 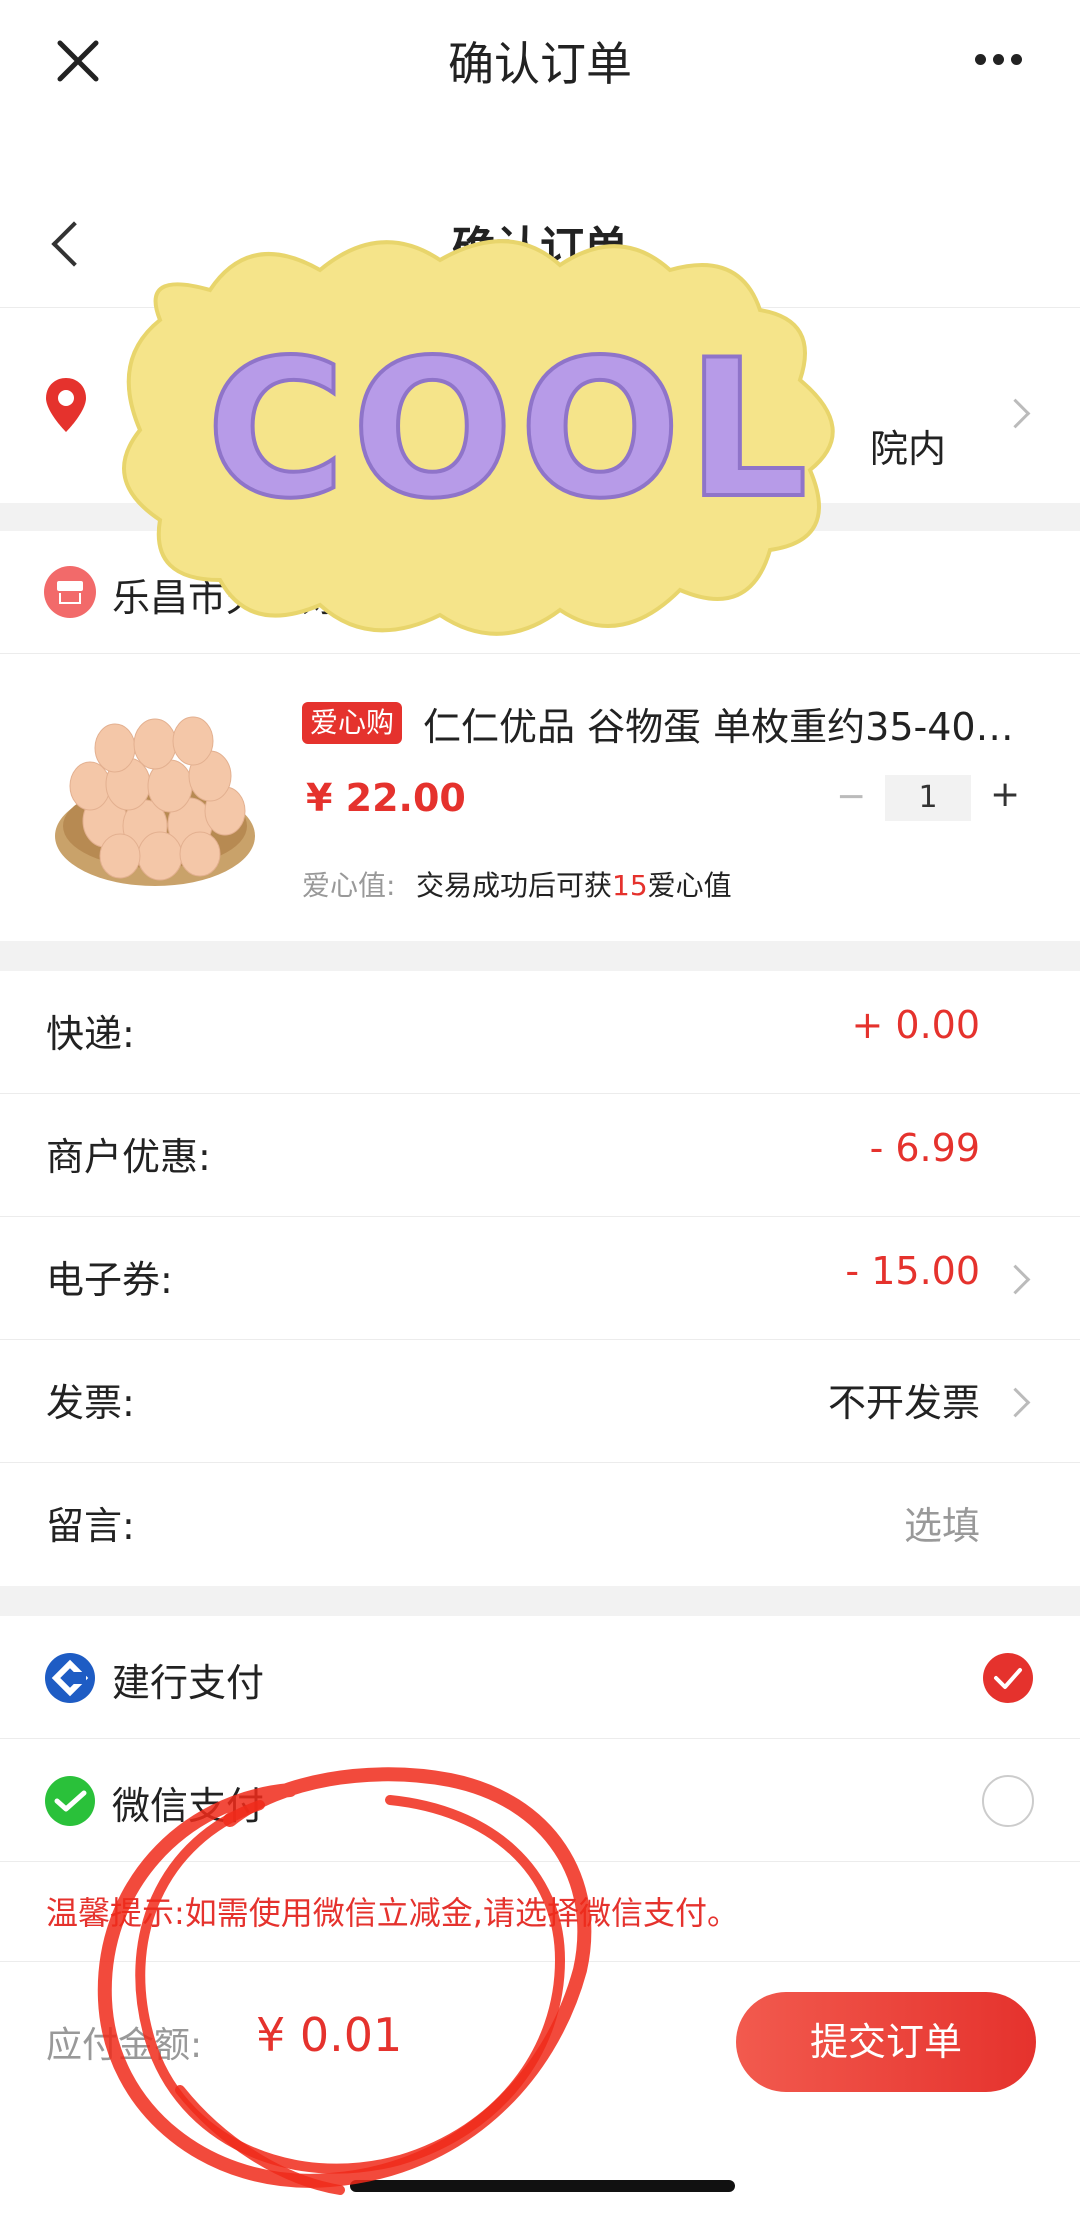 What do you see at coordinates (352, 723) in the screenshot?
I see `product-tag: 爱心购` at bounding box center [352, 723].